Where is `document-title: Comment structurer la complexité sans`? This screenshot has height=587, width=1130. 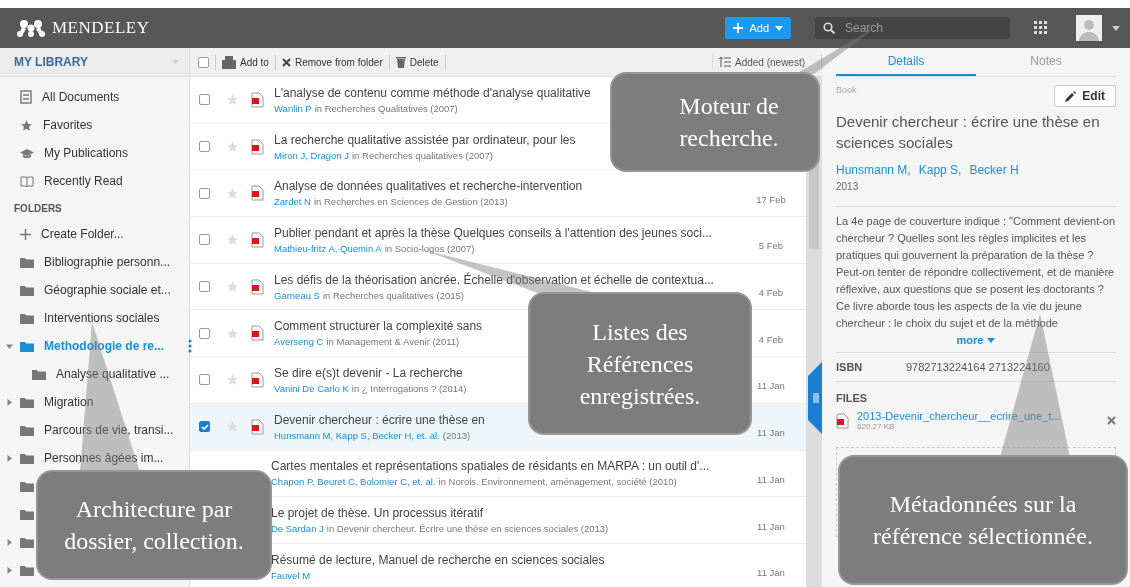 document-title: Comment structurer la complexité sans is located at coordinates (378, 326).